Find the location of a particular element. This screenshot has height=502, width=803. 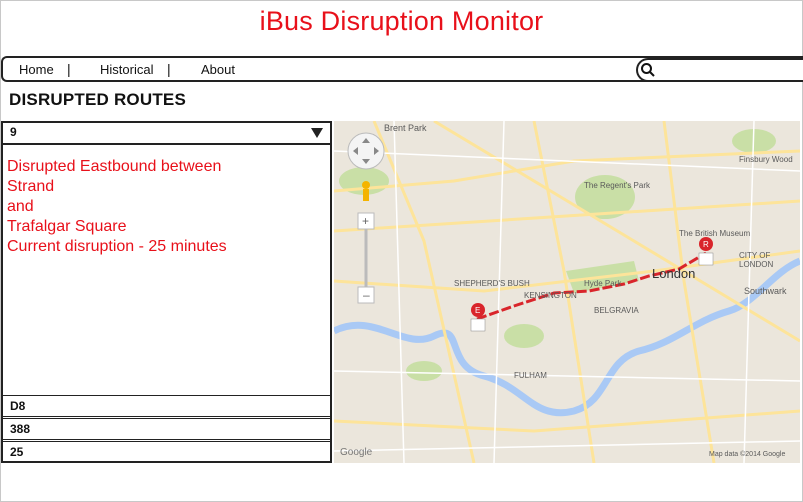

disruption-line: Current disruption - 25 minutes is located at coordinates (117, 246).